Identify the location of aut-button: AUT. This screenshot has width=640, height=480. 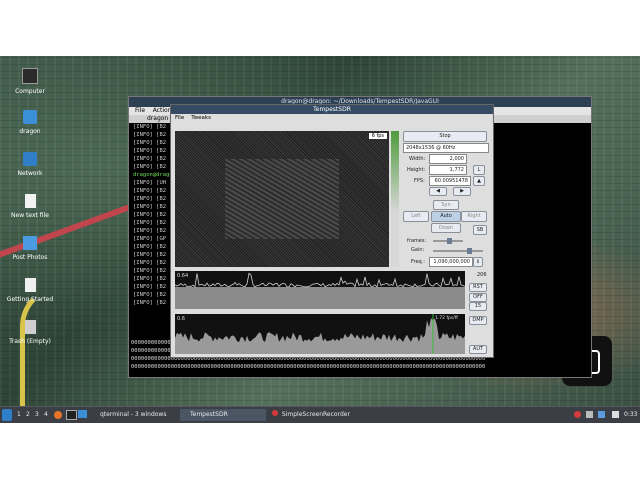
(478, 349).